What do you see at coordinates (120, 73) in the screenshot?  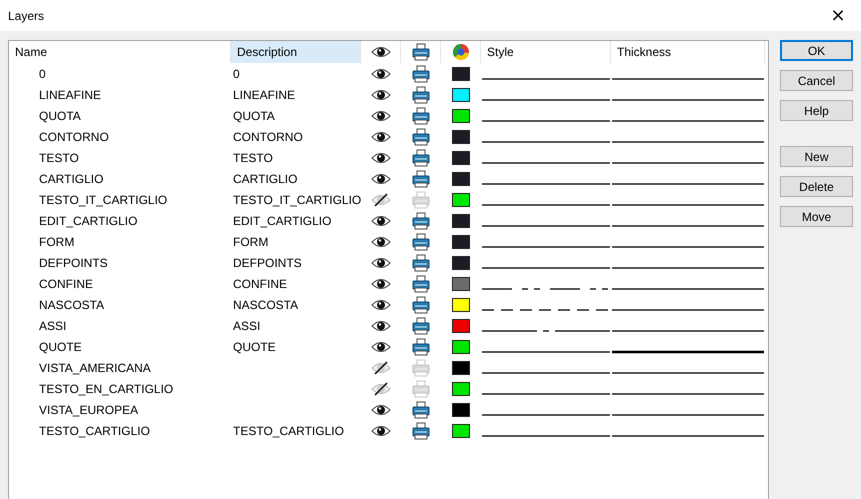 I see `layer-name: 0` at bounding box center [120, 73].